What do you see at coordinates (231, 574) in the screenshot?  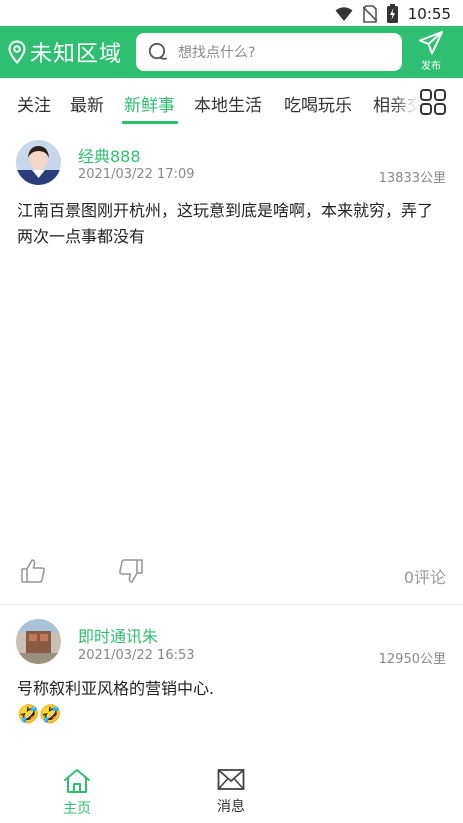 I see `post-actions: 0评论` at bounding box center [231, 574].